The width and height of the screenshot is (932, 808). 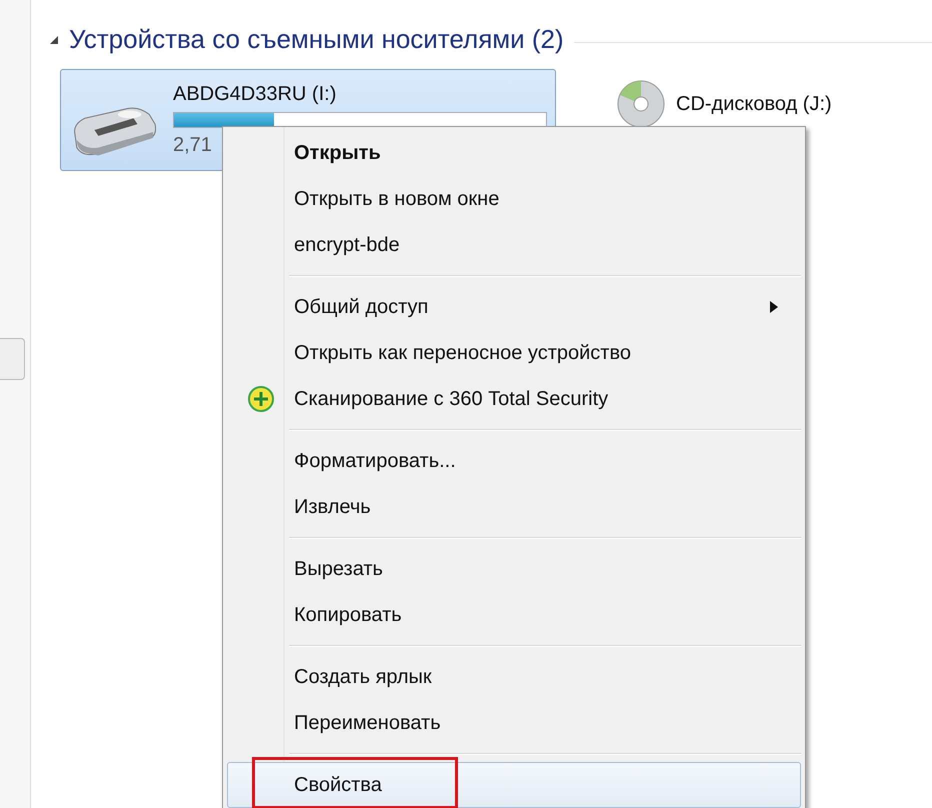 I want to click on menu-item-label: Общий доступ, so click(x=361, y=307).